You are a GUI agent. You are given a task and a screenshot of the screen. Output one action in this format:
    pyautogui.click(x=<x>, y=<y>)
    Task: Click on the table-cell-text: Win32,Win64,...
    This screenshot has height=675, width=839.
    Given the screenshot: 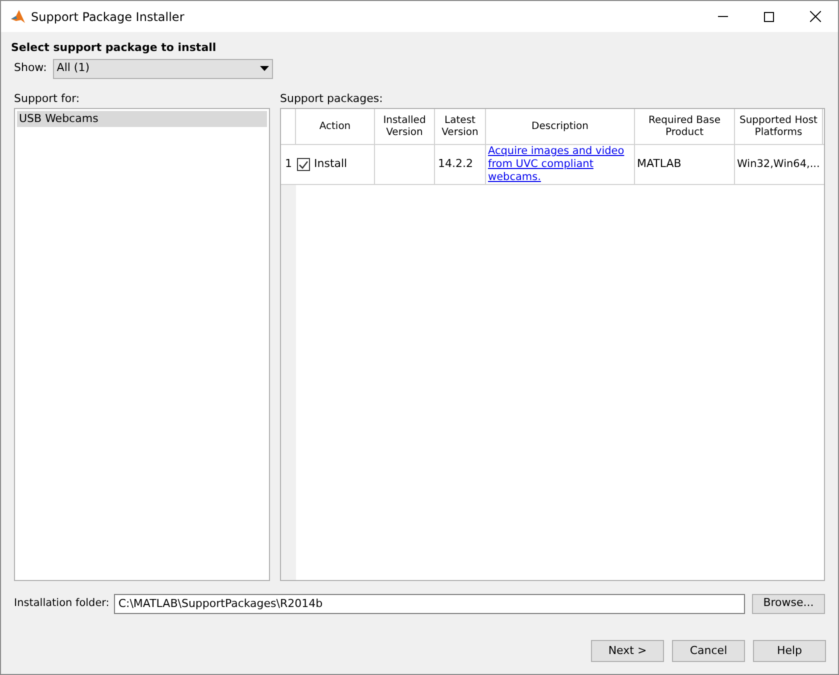 What is the action you would take?
    pyautogui.click(x=778, y=164)
    